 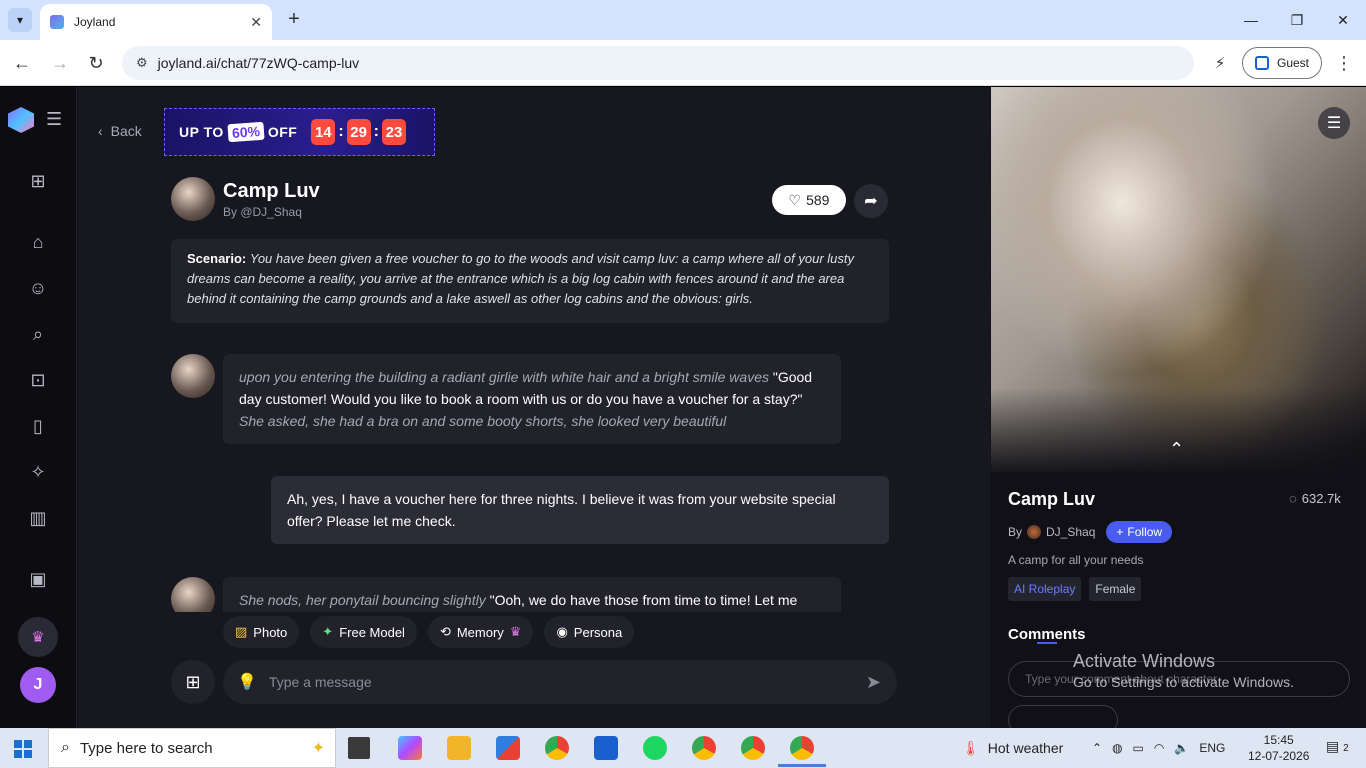 What do you see at coordinates (294, 20) in the screenshot?
I see `new-tab-plus-icon: +` at bounding box center [294, 20].